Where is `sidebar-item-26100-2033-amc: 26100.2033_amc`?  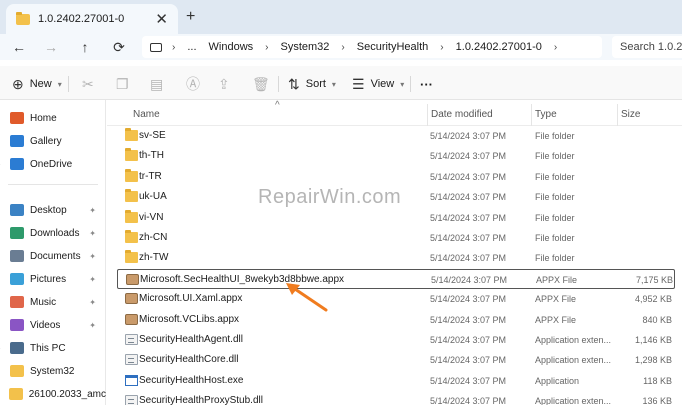
sidebar-item-26100-2033-amc: 26100.2033_amc is located at coordinates (53, 394).